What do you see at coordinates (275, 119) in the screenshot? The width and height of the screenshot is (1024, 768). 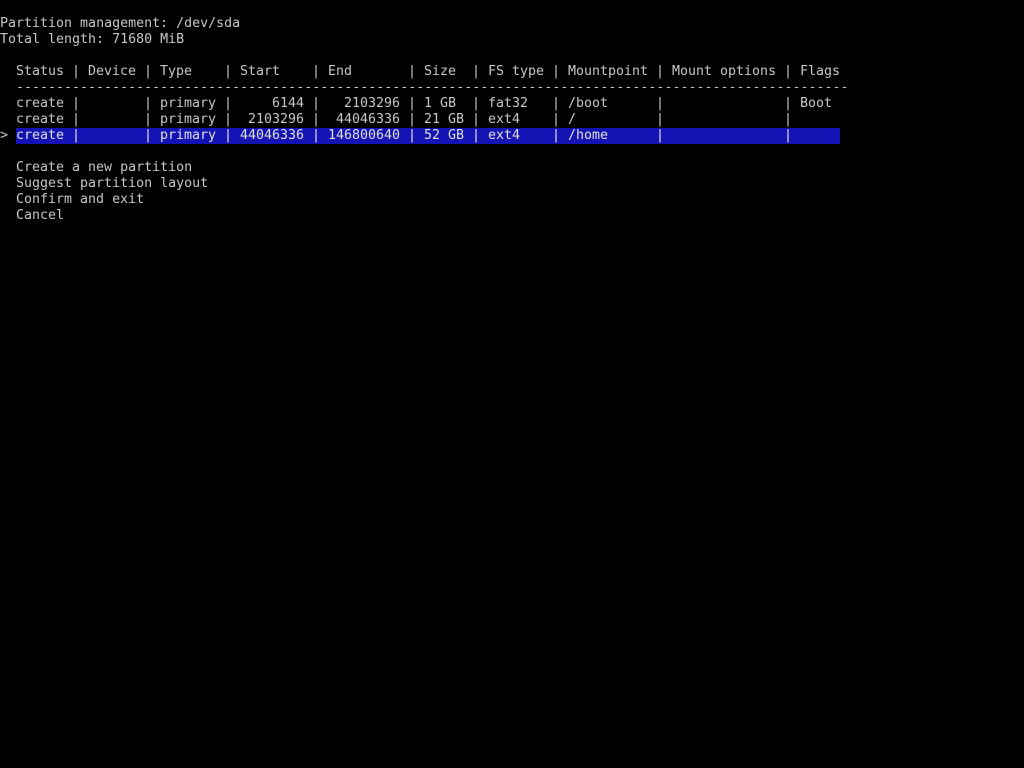 I see `row-start: 2103296` at bounding box center [275, 119].